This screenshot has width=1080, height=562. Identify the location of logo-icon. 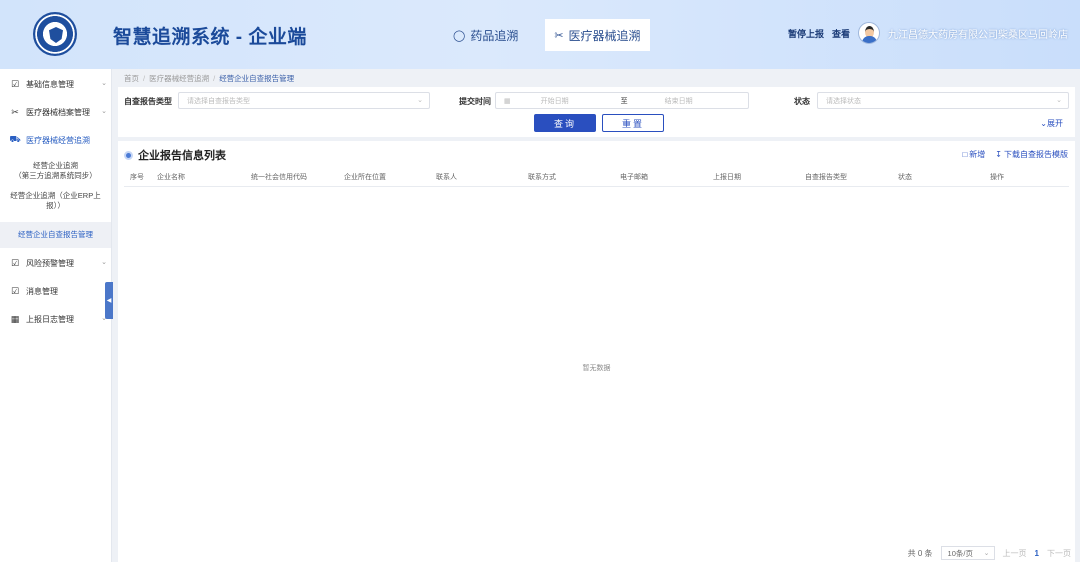
(55, 34).